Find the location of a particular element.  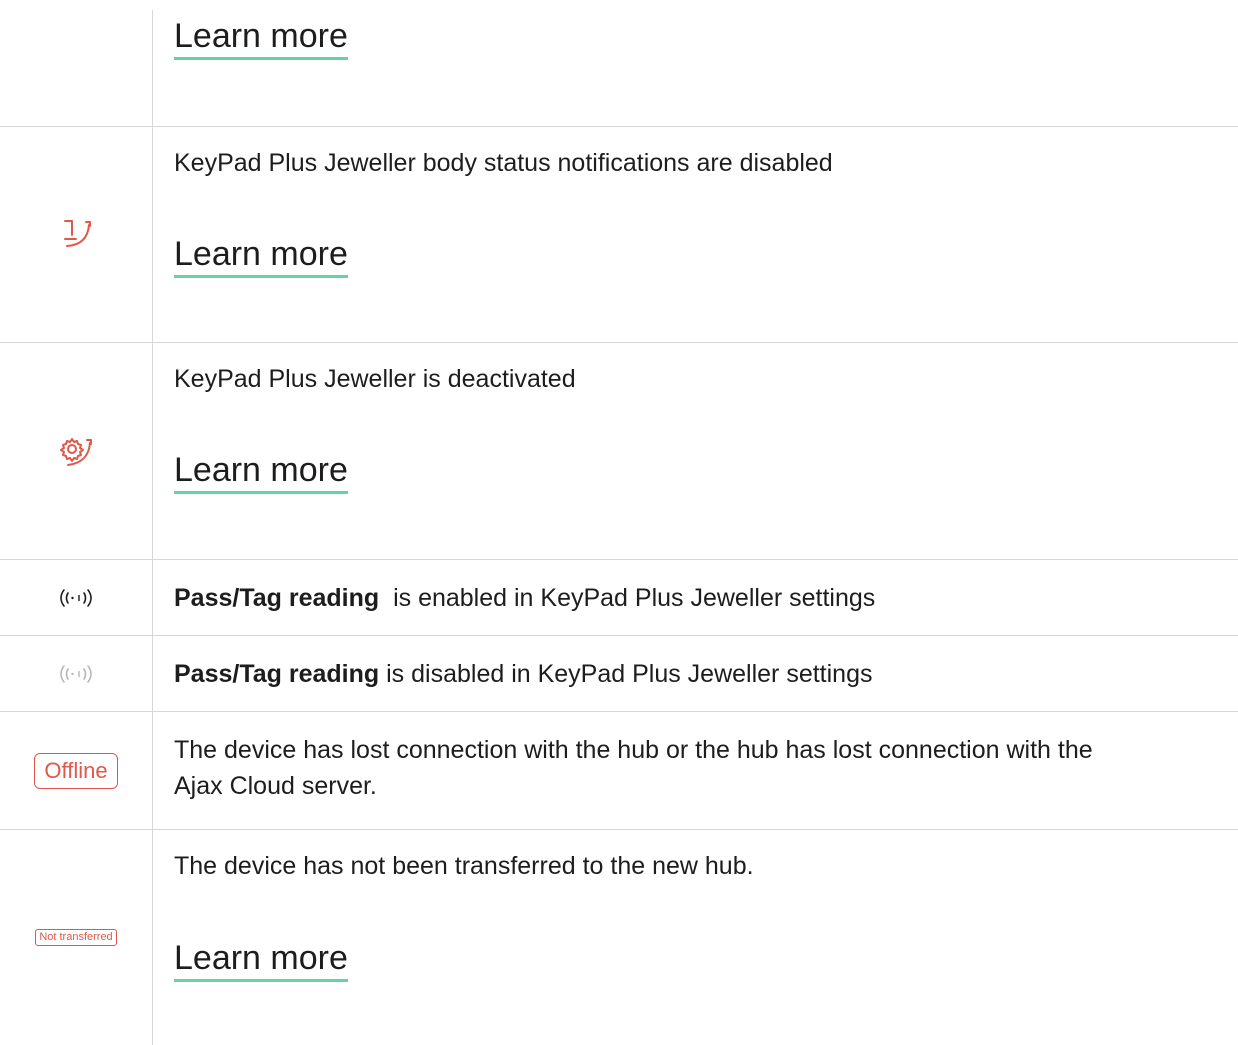

pass-tag-disabled-icon is located at coordinates (76, 674).